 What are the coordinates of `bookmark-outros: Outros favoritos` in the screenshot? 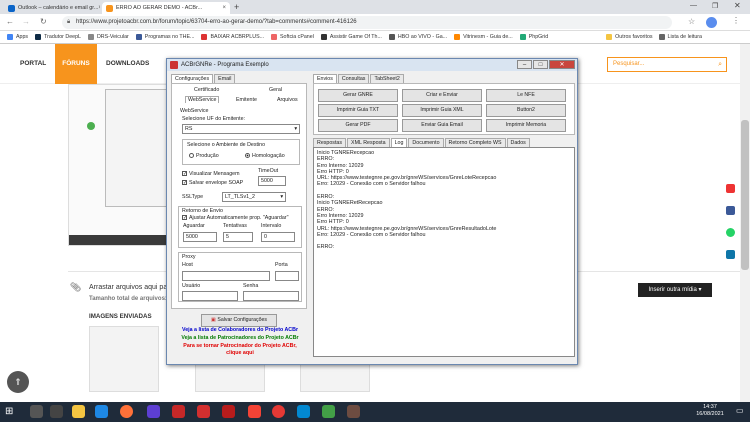 It's located at (629, 37).